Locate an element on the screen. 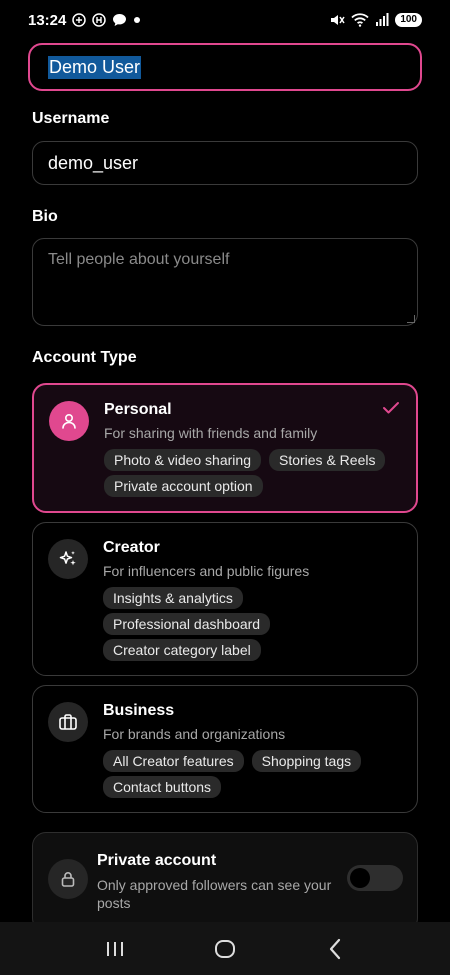 Image resolution: width=450 pixels, height=975 pixels. toggle-knob is located at coordinates (360, 878).